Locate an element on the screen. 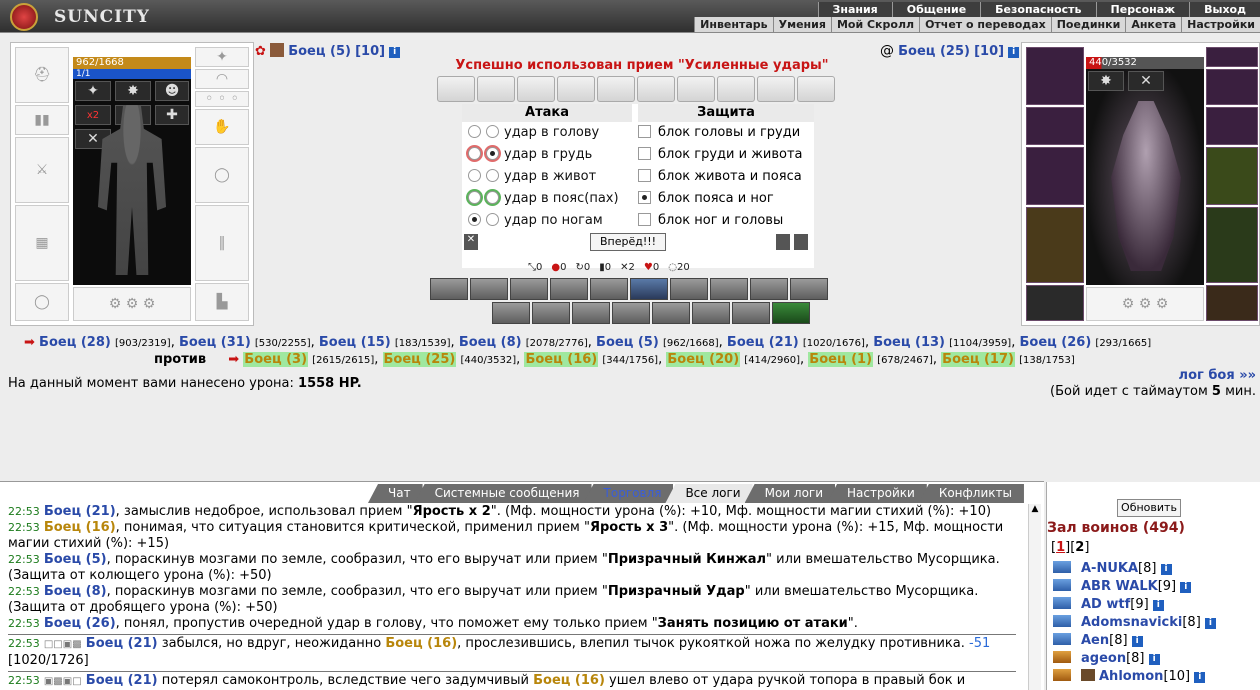  attack-groin: удар в пояс(пах) is located at coordinates (540, 199).